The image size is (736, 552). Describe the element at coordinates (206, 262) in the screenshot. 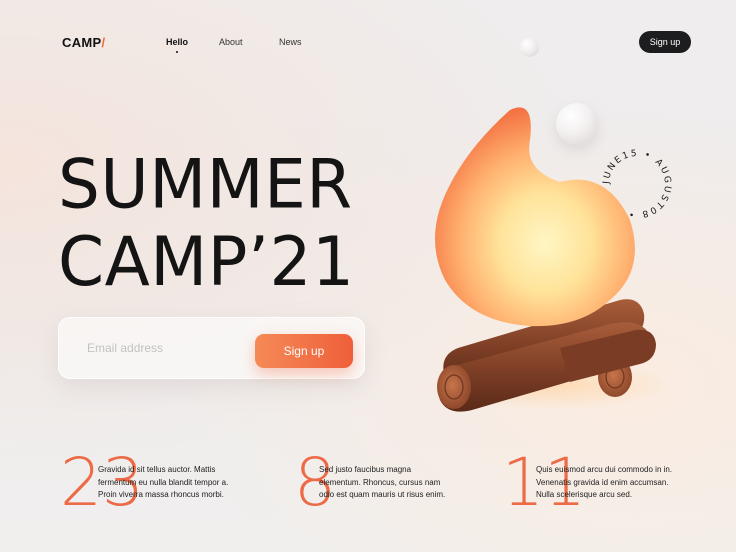

I see `hero-title-line2: CAMP’21` at that location.